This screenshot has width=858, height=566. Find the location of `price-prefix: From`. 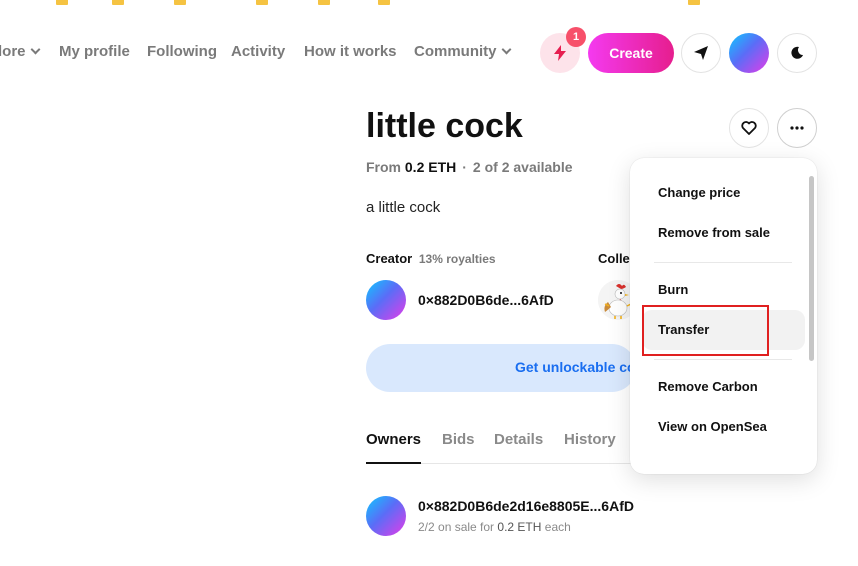

price-prefix: From is located at coordinates (383, 167).